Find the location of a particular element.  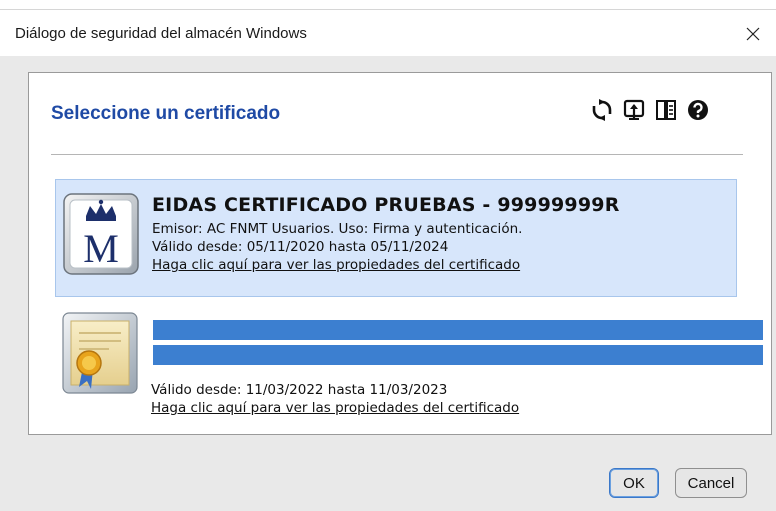

help-button is located at coordinates (698, 110).